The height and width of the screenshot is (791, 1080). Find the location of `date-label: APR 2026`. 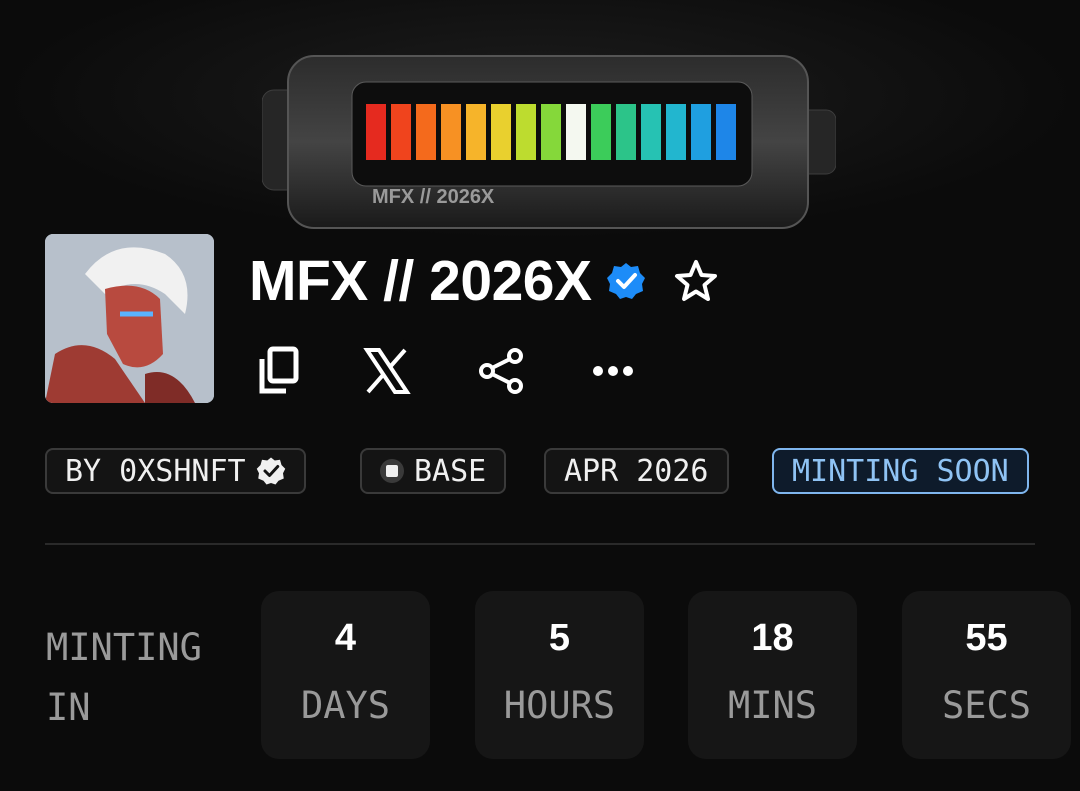

date-label: APR 2026 is located at coordinates (636, 471).